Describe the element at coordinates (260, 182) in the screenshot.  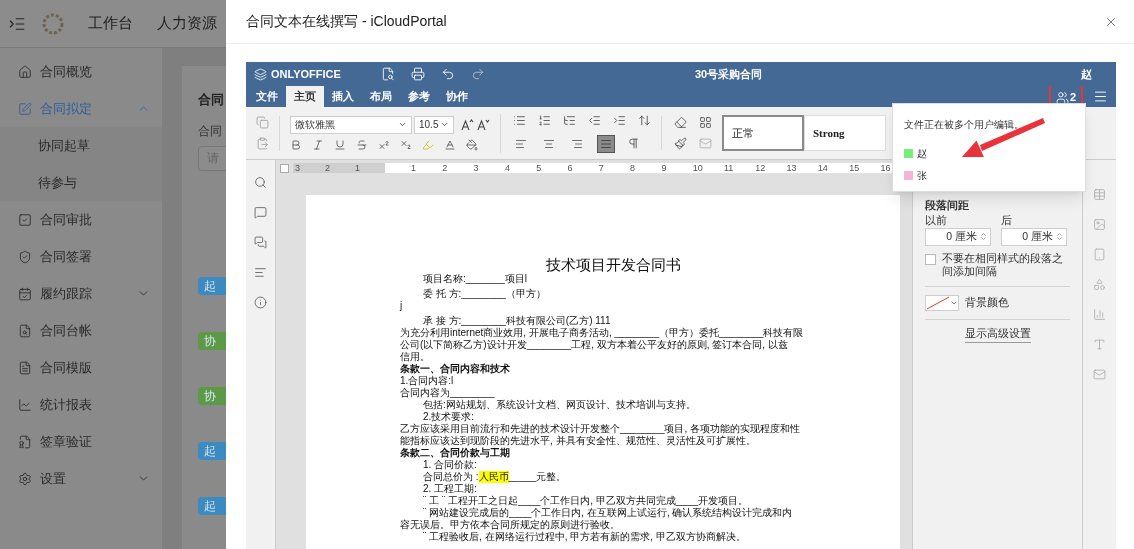
I see `search-icon` at that location.